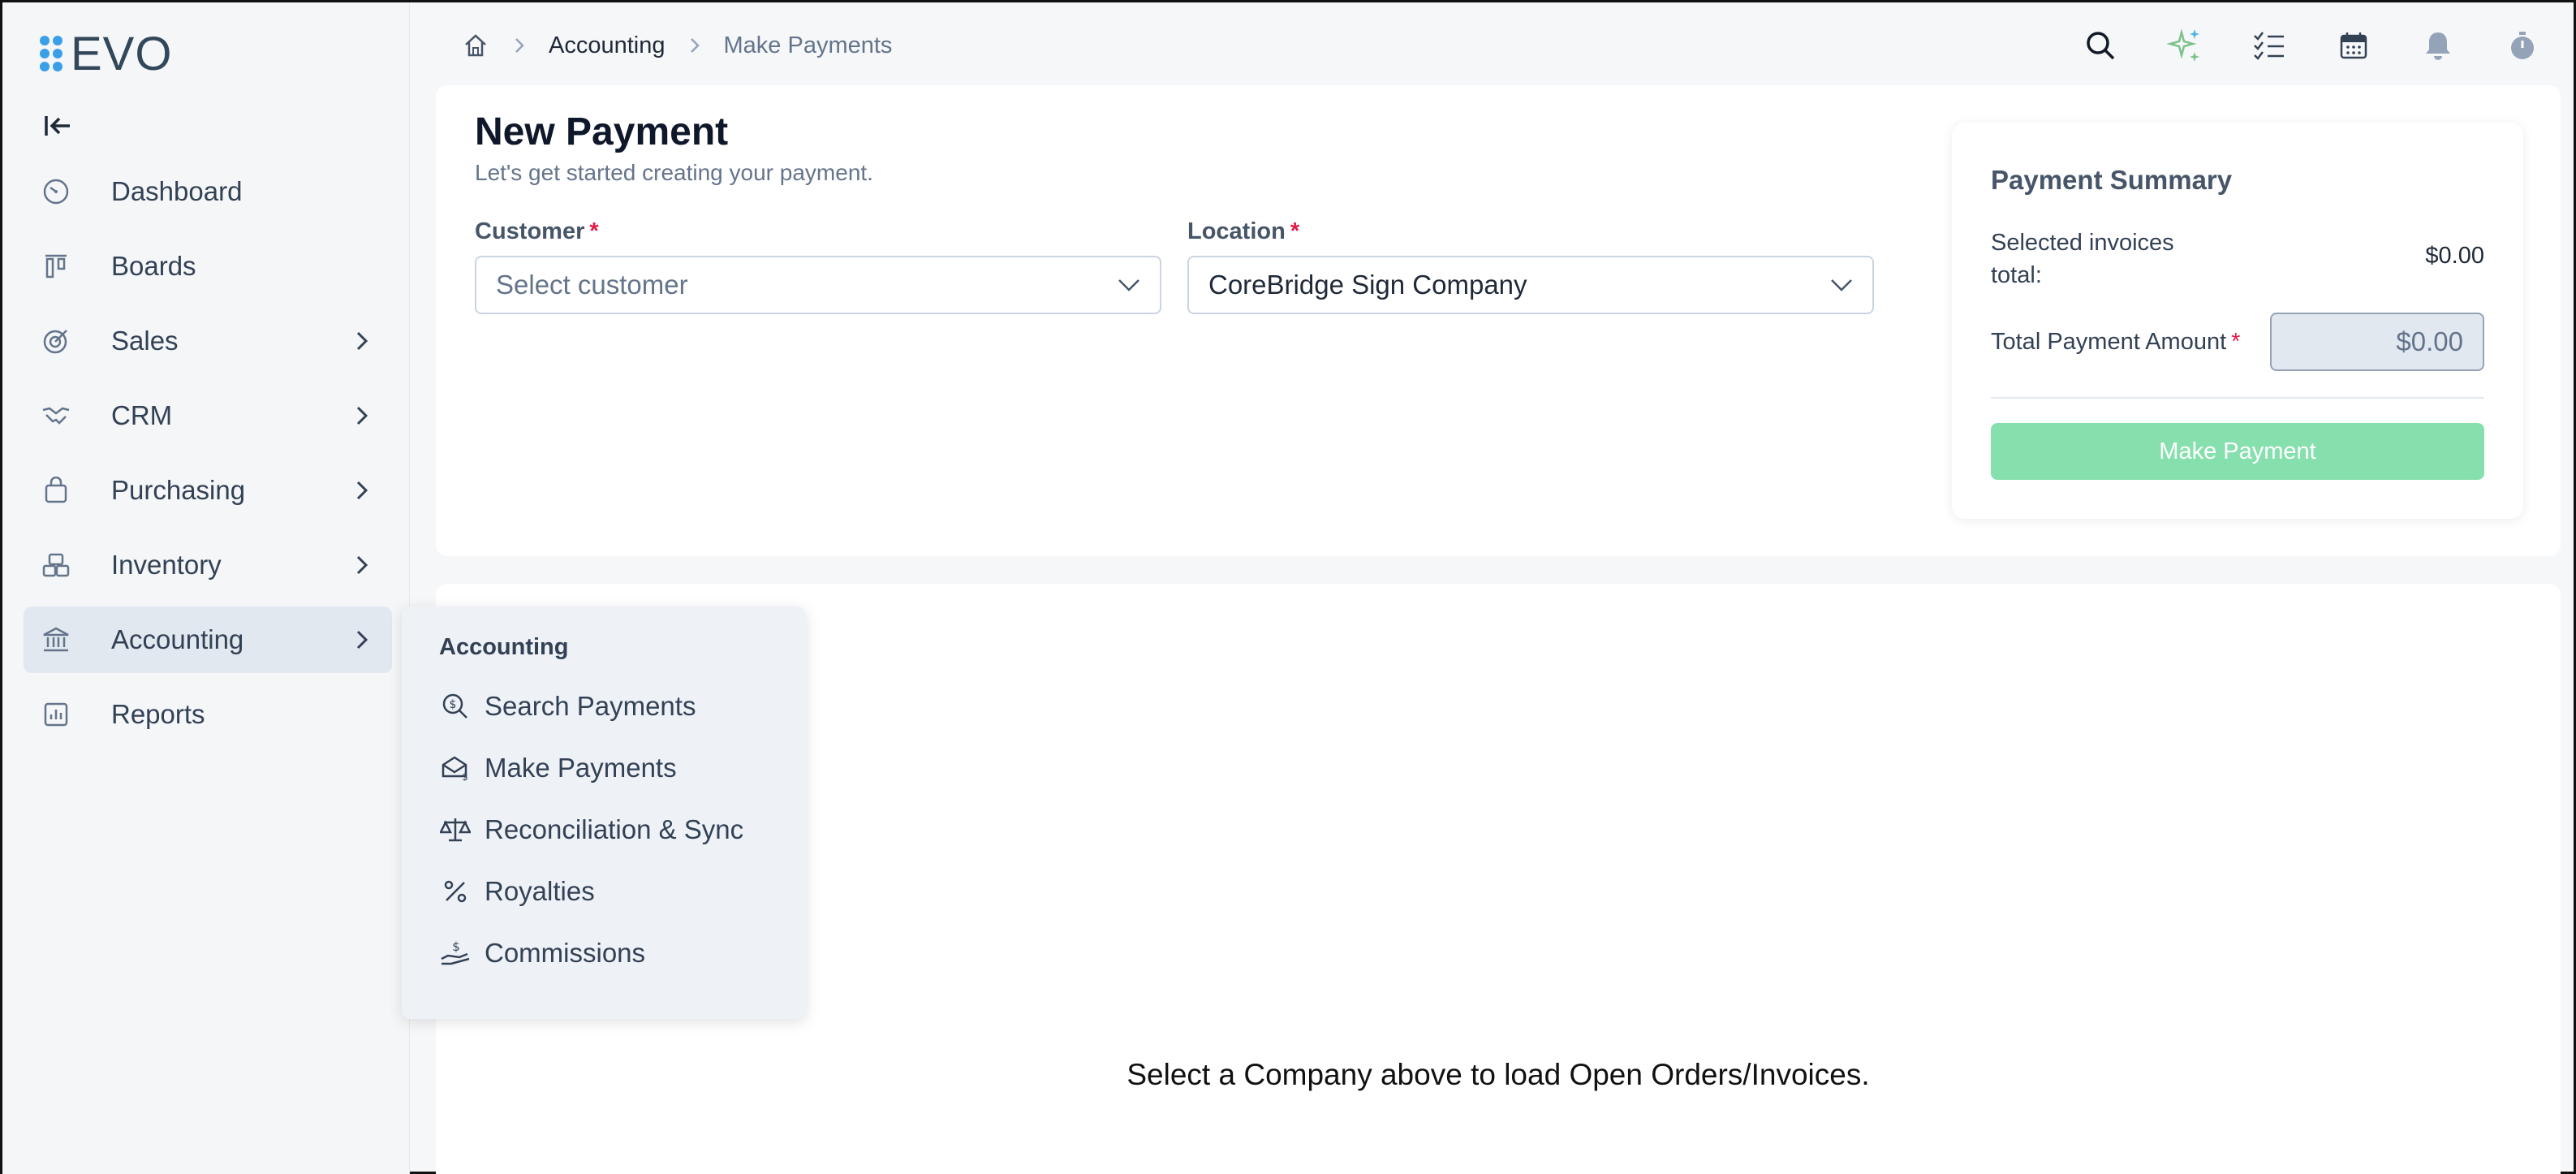 Image resolution: width=2576 pixels, height=1174 pixels. I want to click on chart-icon, so click(56, 714).